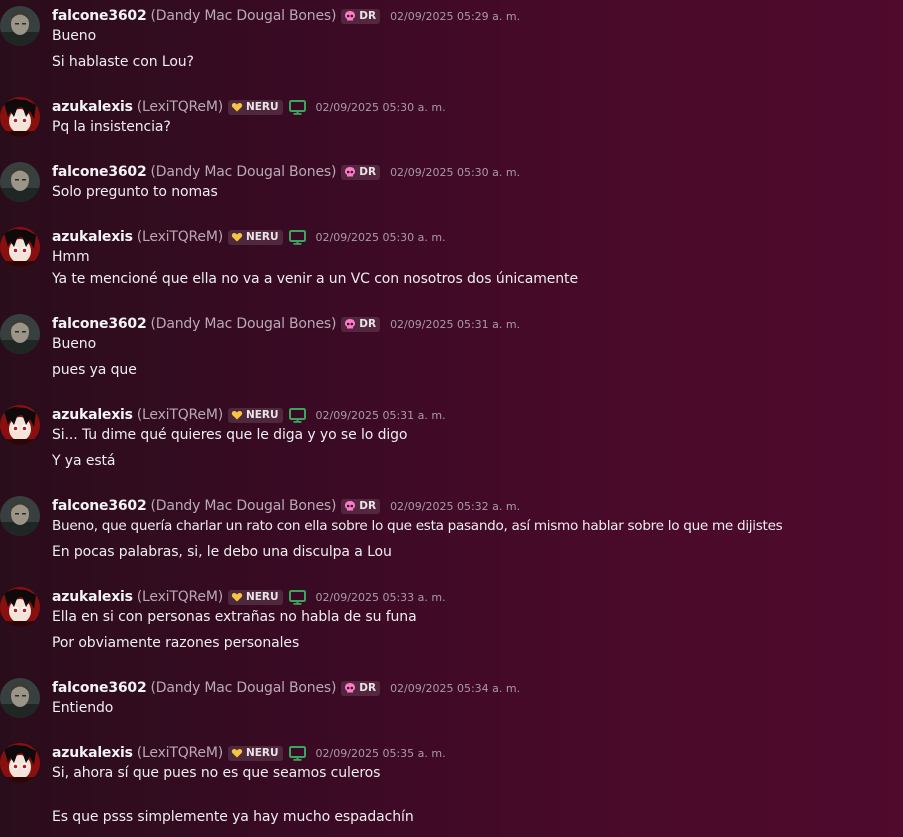 Image resolution: width=903 pixels, height=837 pixels. Describe the element at coordinates (380, 753) in the screenshot. I see `timestamp: 02/09/2025 05:35 a. m.` at that location.